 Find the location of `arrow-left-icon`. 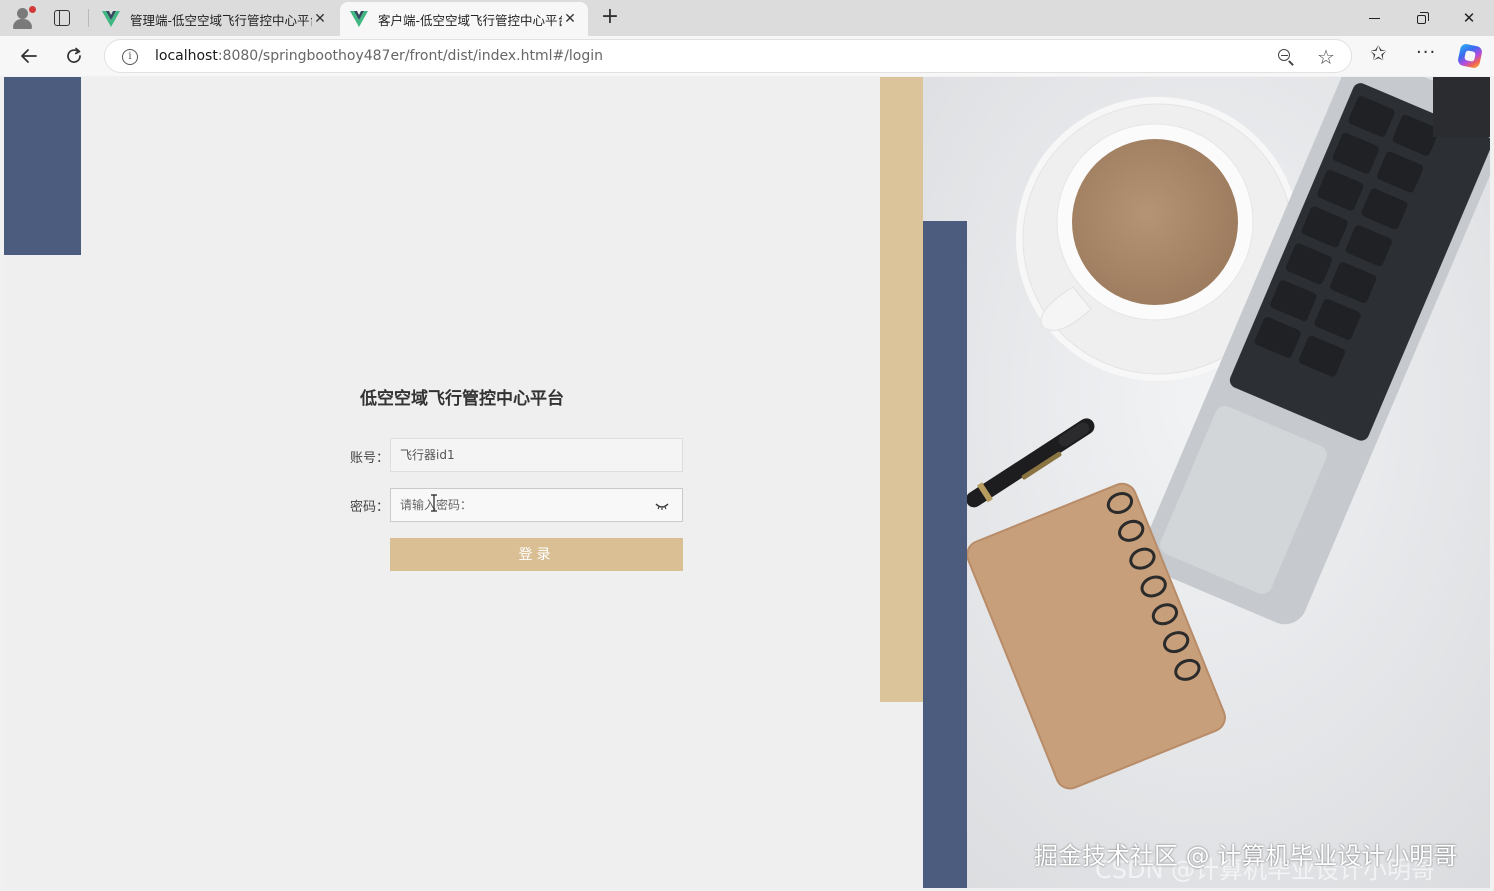

arrow-left-icon is located at coordinates (29, 56).